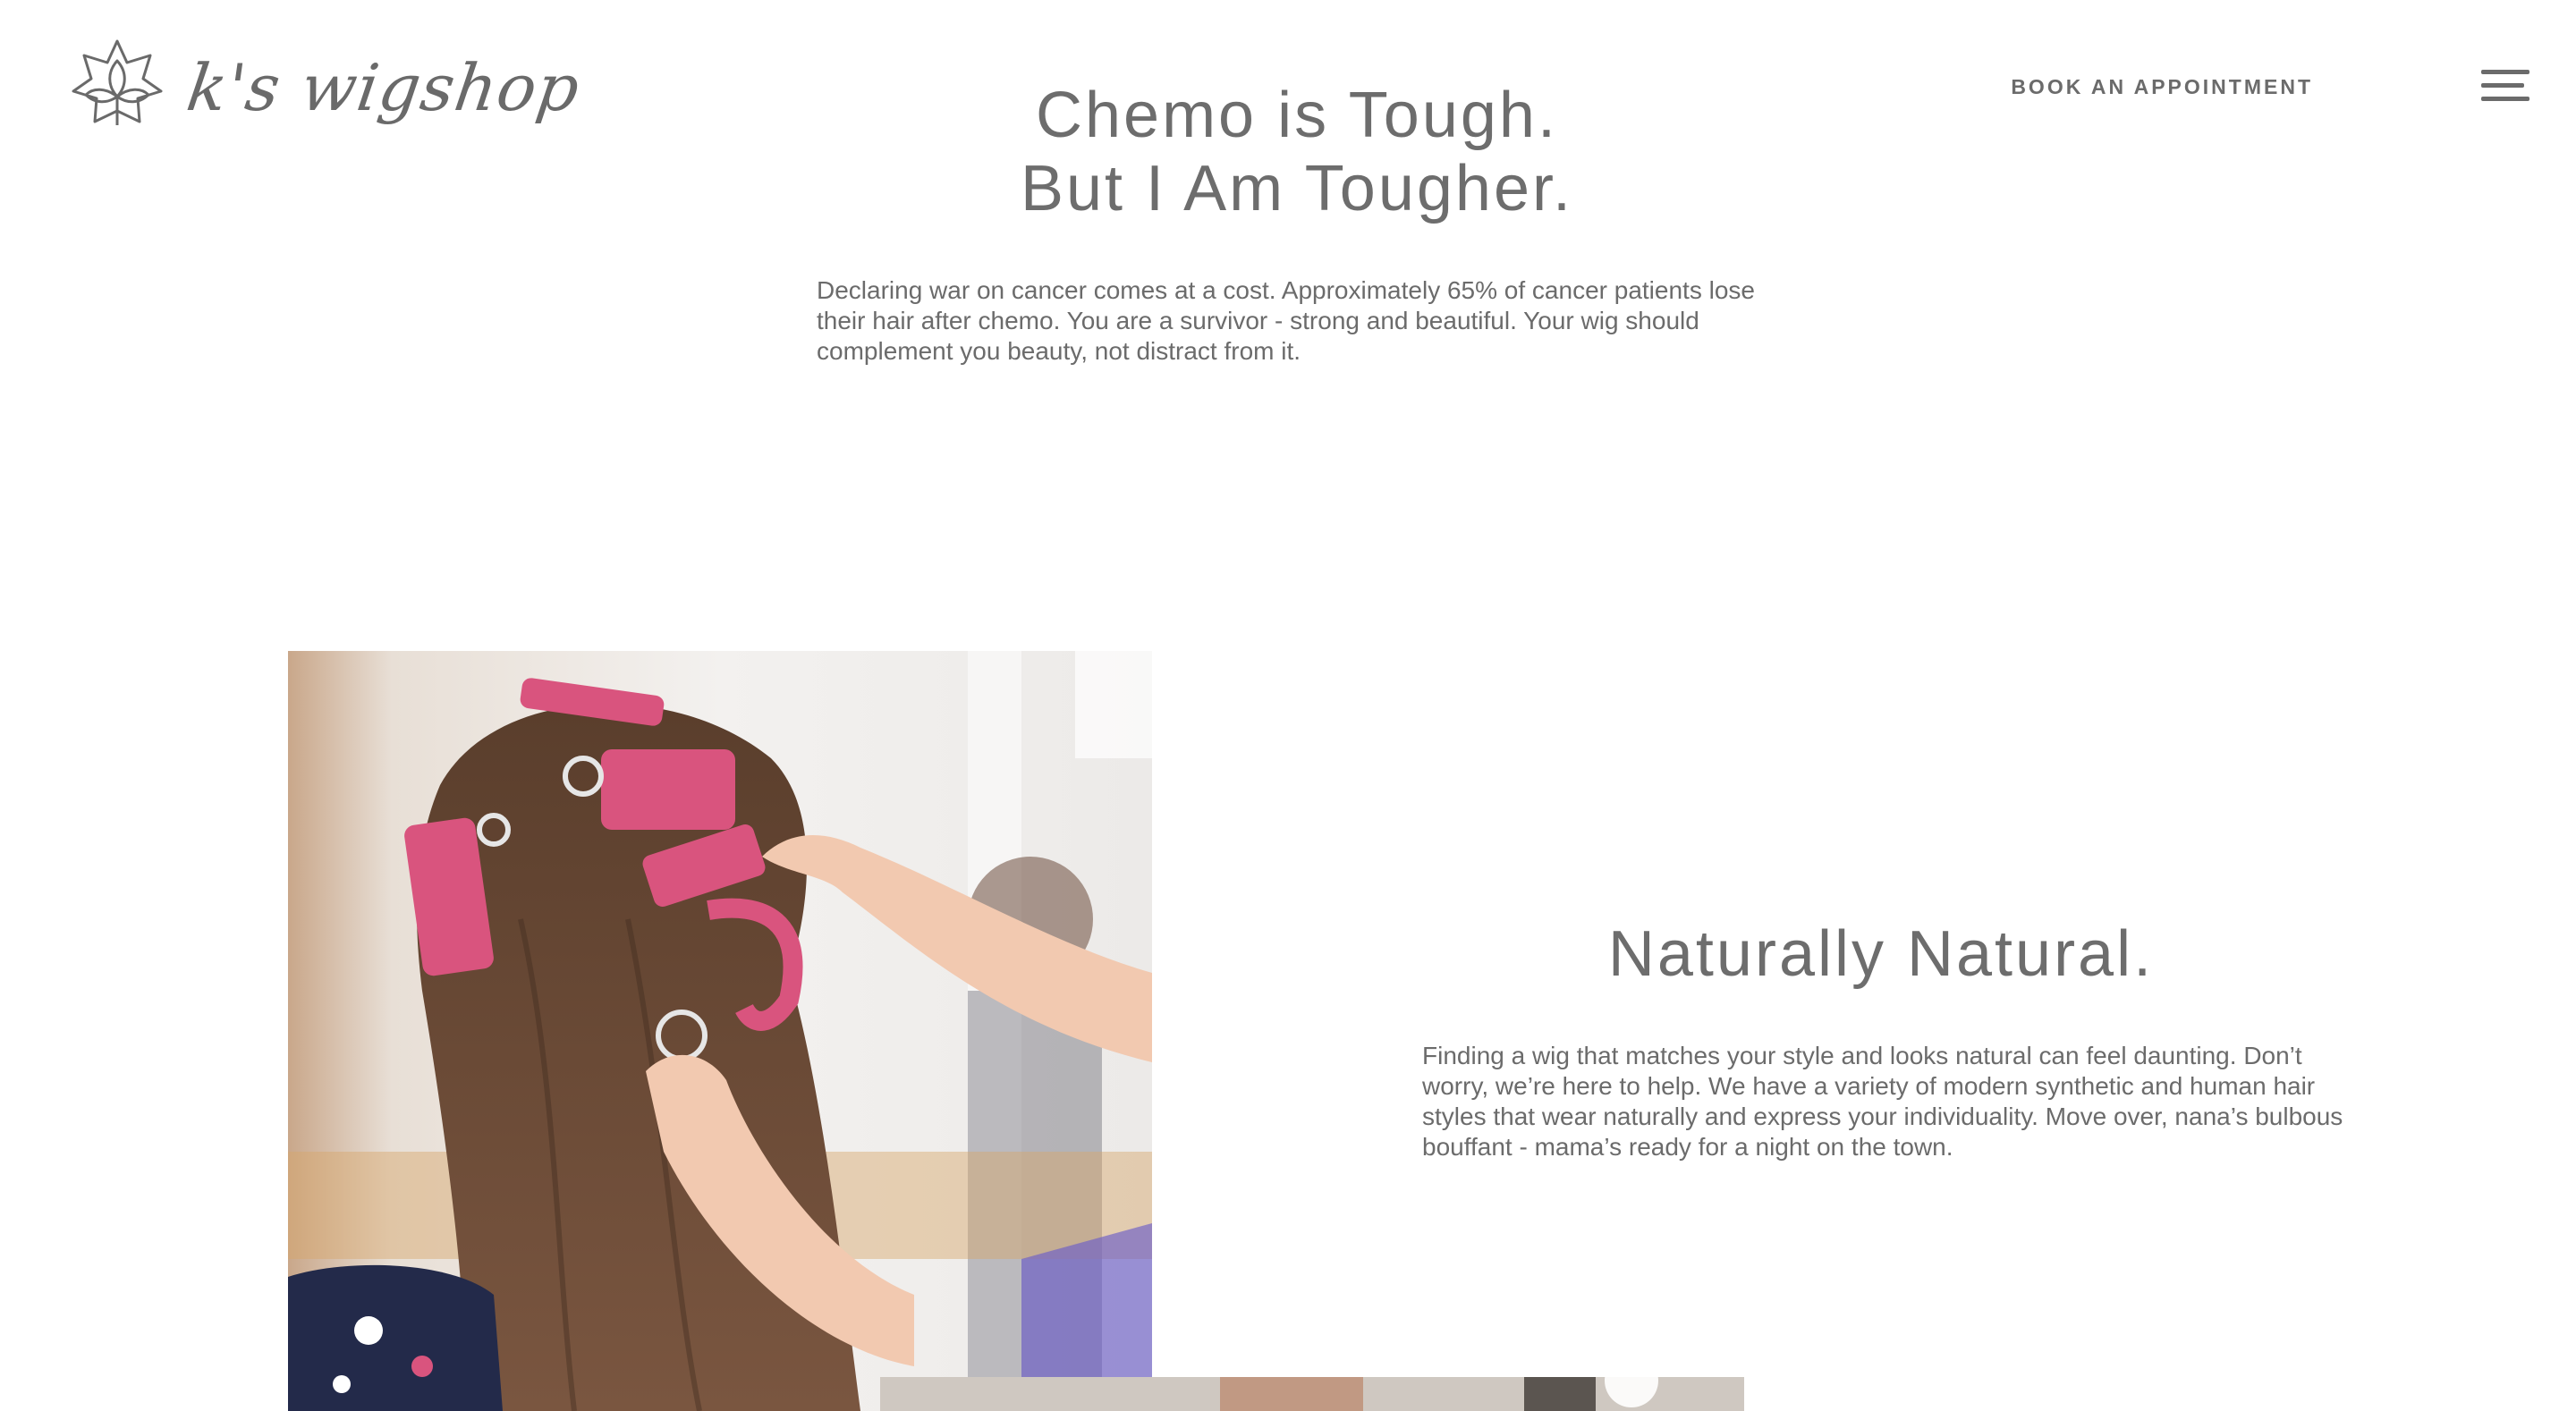 The height and width of the screenshot is (1411, 2576). What do you see at coordinates (2502, 86) in the screenshot?
I see `menu-bar-middle` at bounding box center [2502, 86].